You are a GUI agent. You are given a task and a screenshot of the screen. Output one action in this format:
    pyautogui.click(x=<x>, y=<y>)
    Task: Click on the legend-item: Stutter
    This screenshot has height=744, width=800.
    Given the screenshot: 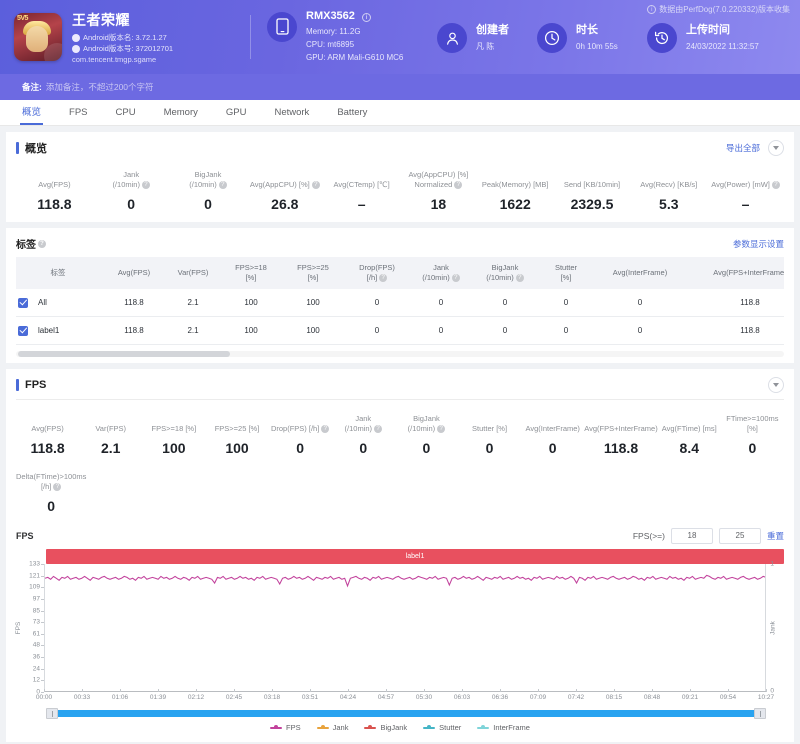 What is the action you would take?
    pyautogui.click(x=442, y=727)
    